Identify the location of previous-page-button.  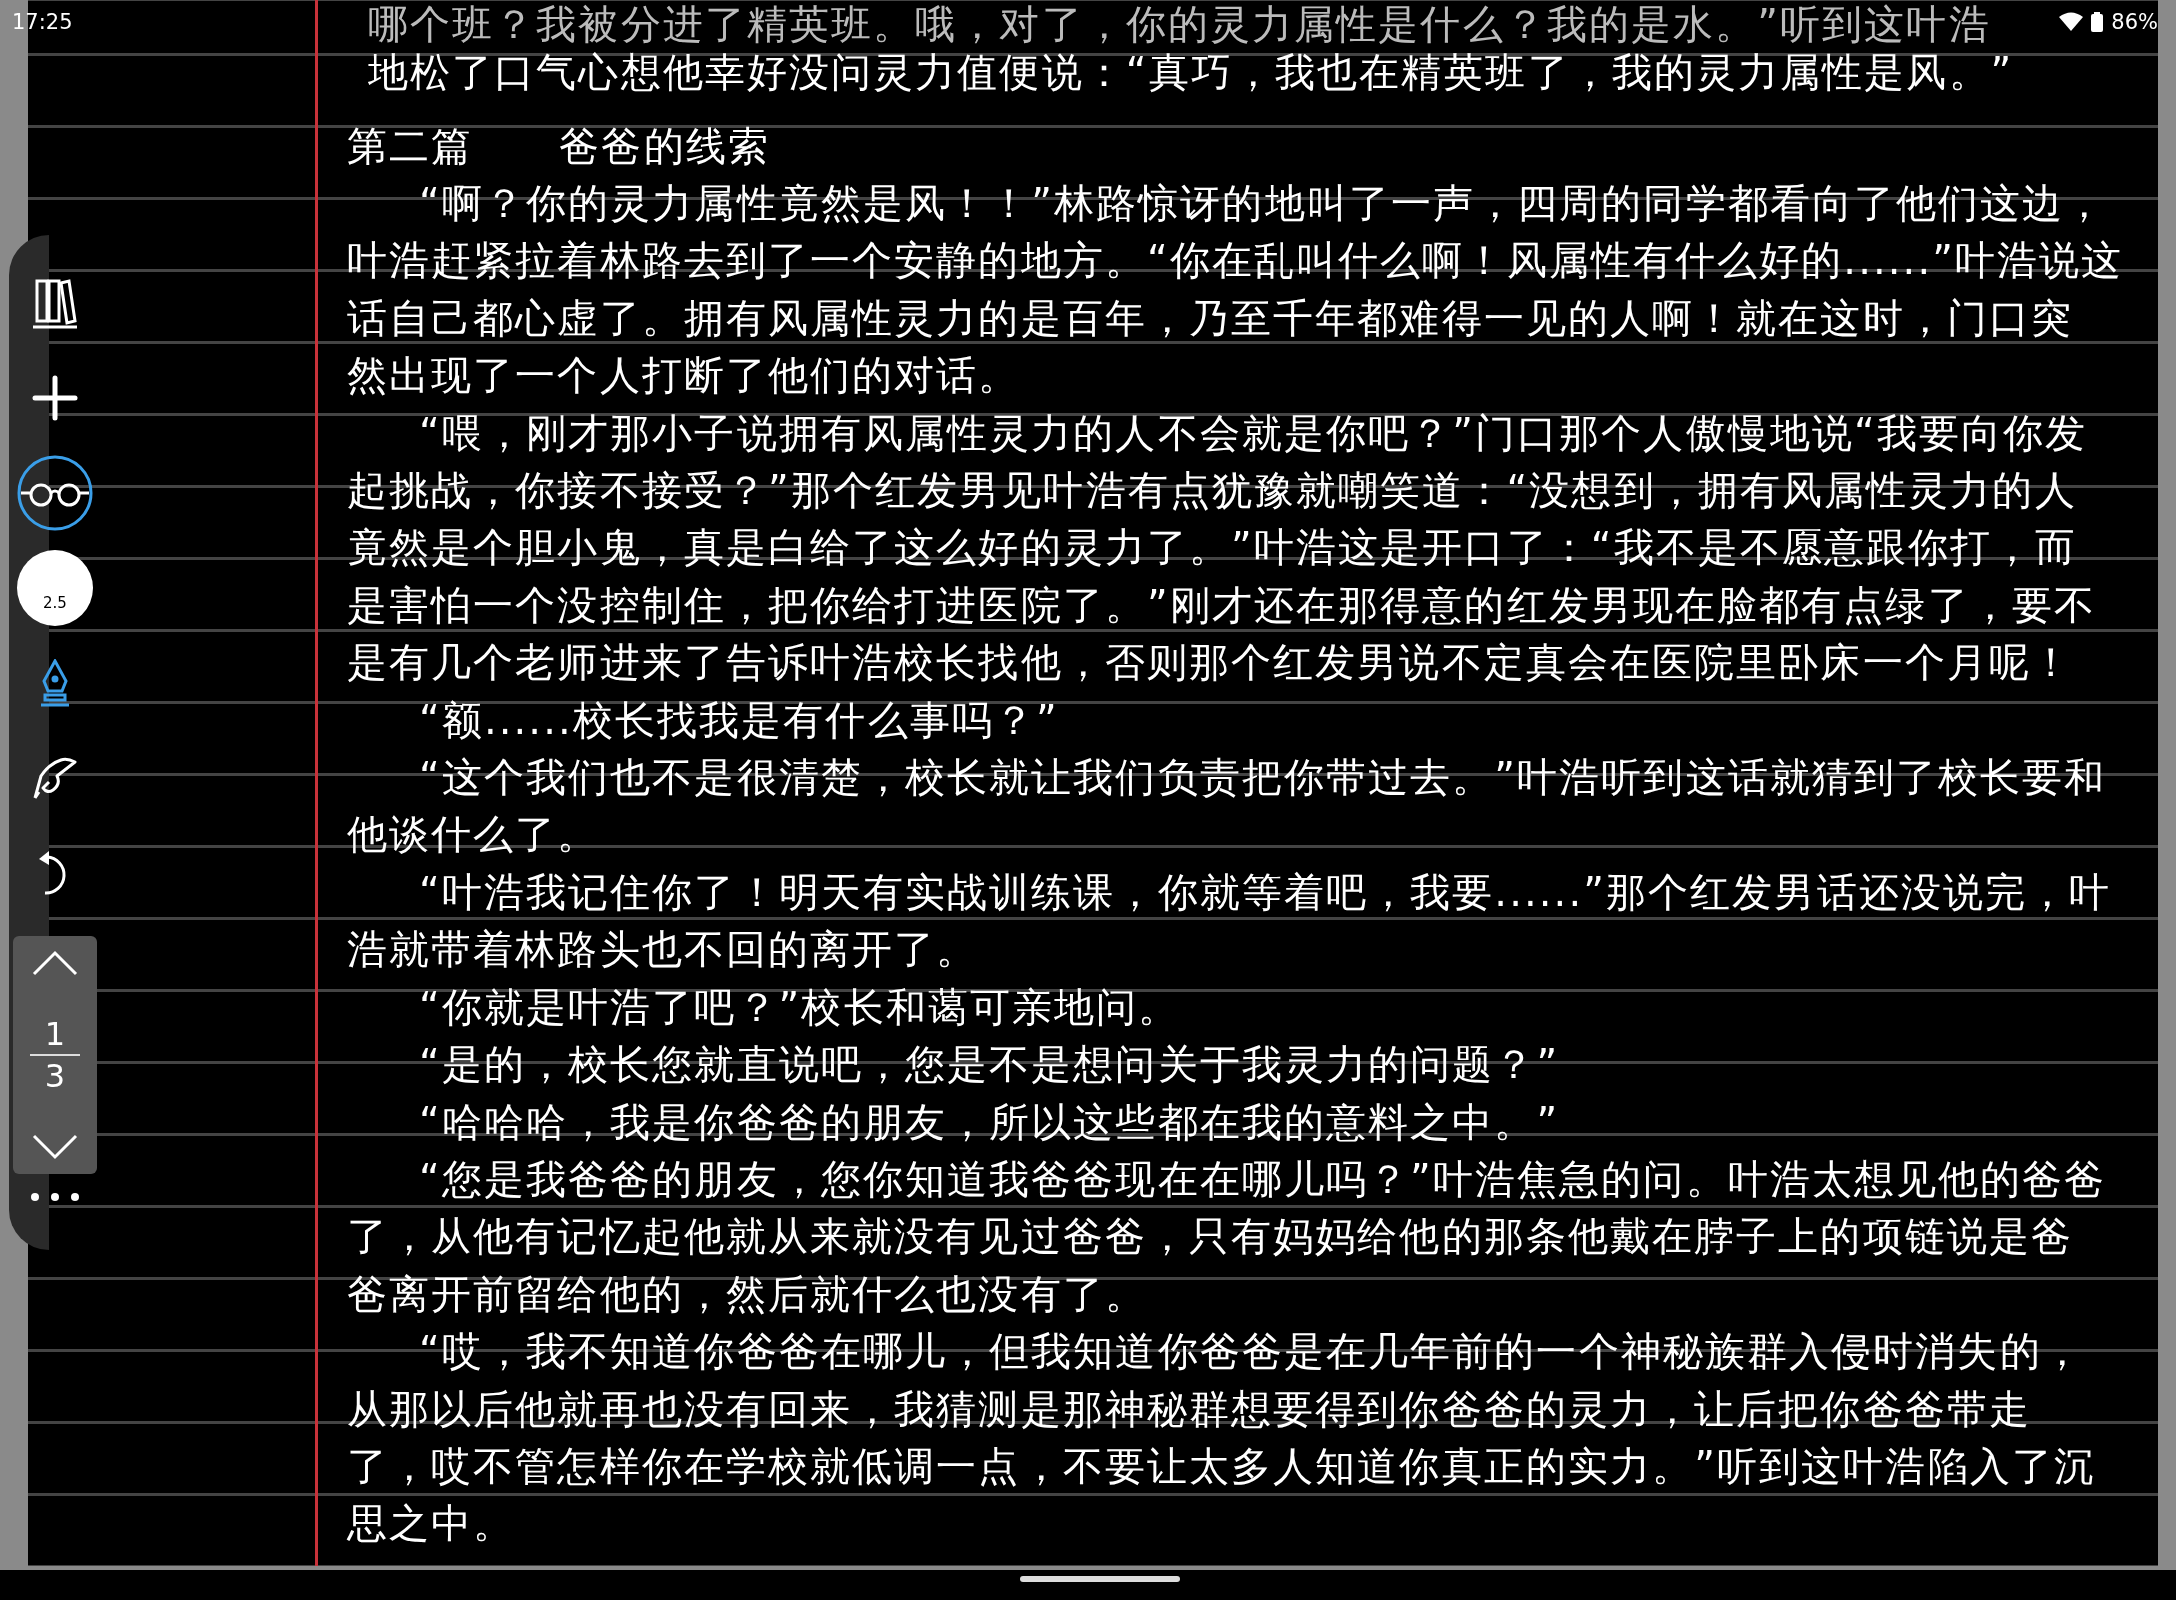
(55, 963).